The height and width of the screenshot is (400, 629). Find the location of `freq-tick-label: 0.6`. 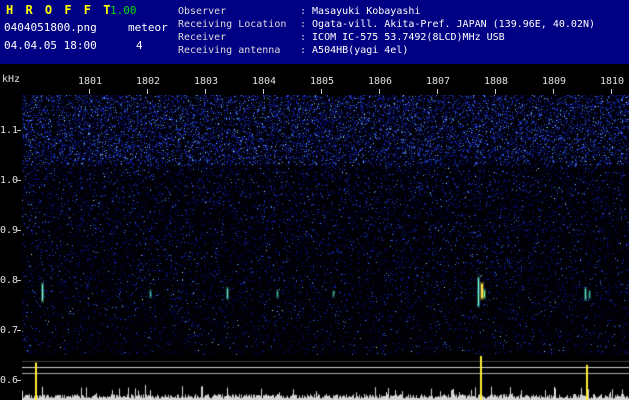

freq-tick-label: 0.6 is located at coordinates (9, 380).